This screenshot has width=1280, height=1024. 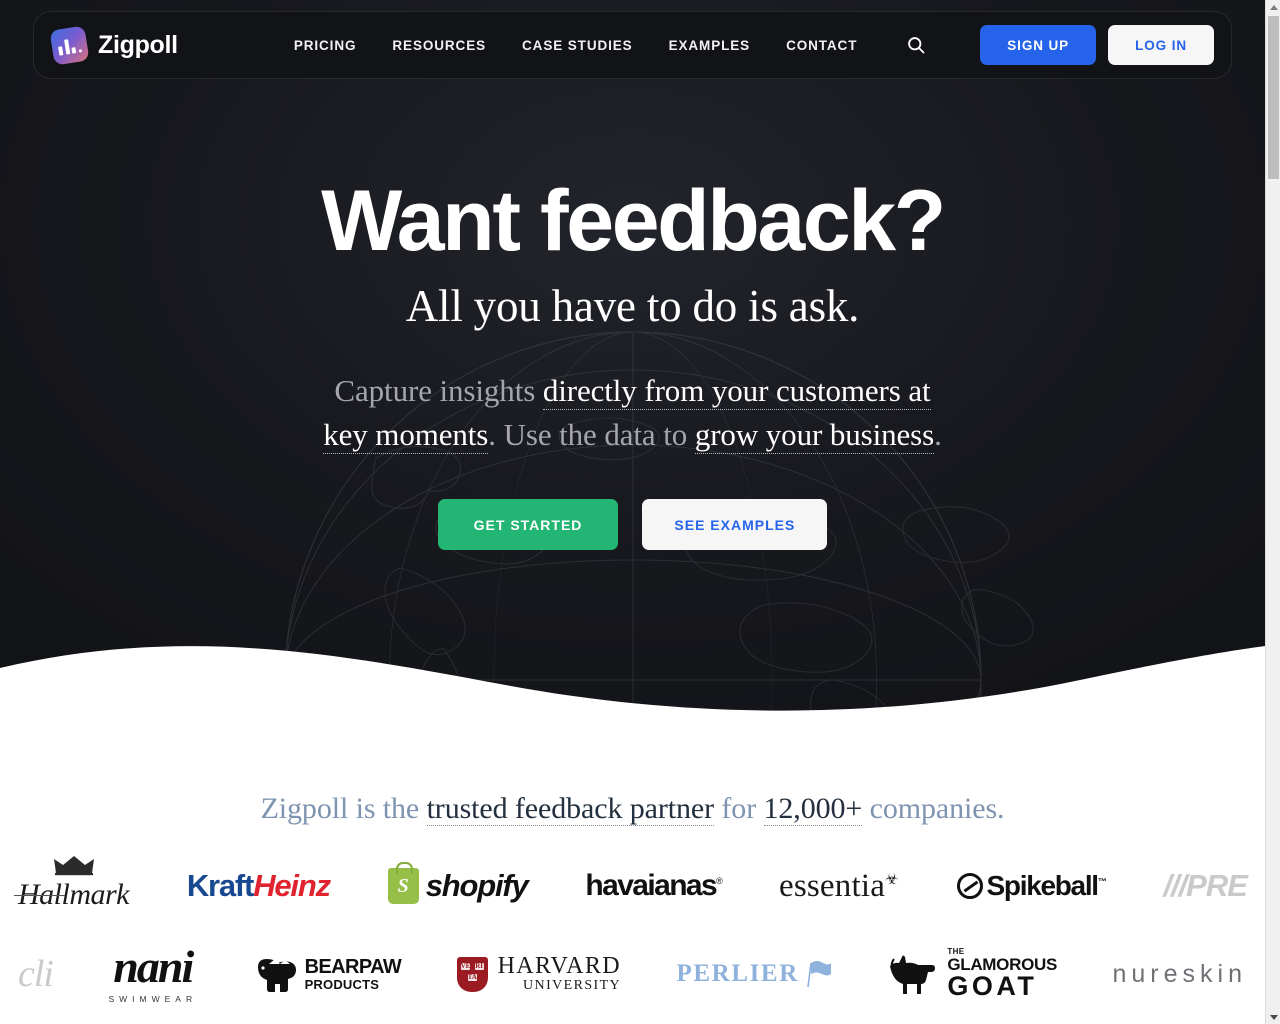 I want to click on client-logo-havaianas: havaianas®, so click(x=654, y=886).